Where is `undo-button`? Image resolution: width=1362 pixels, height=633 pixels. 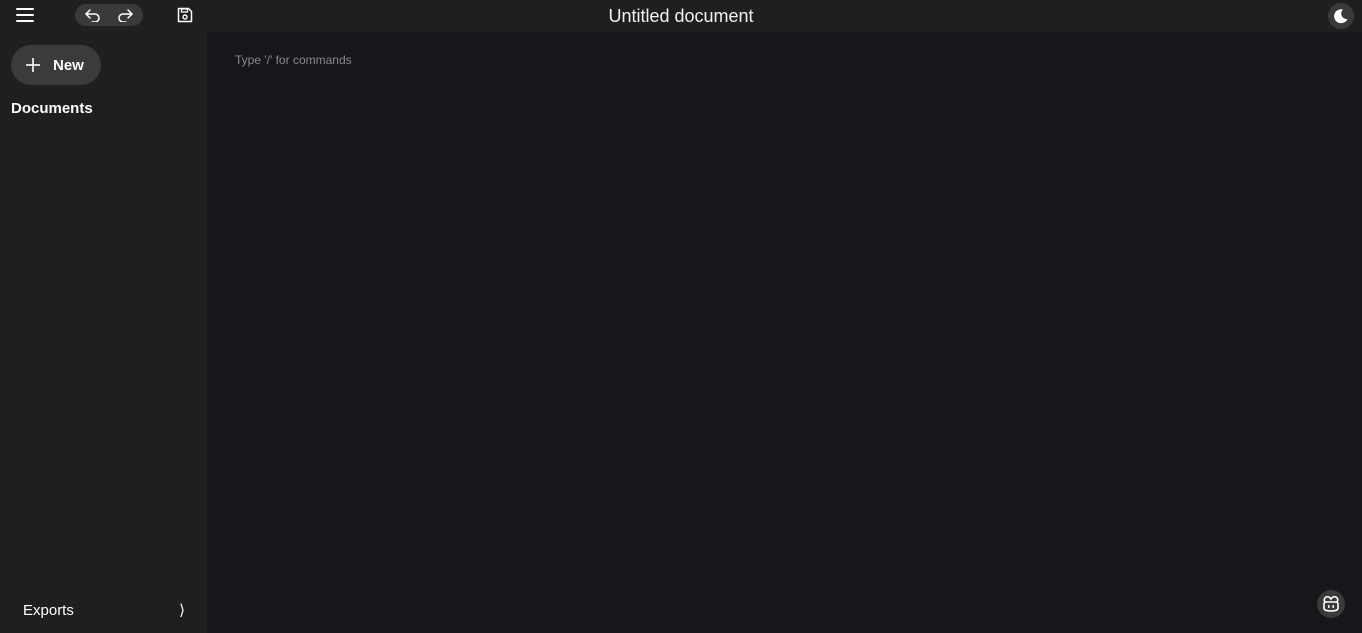
undo-button is located at coordinates (93, 15).